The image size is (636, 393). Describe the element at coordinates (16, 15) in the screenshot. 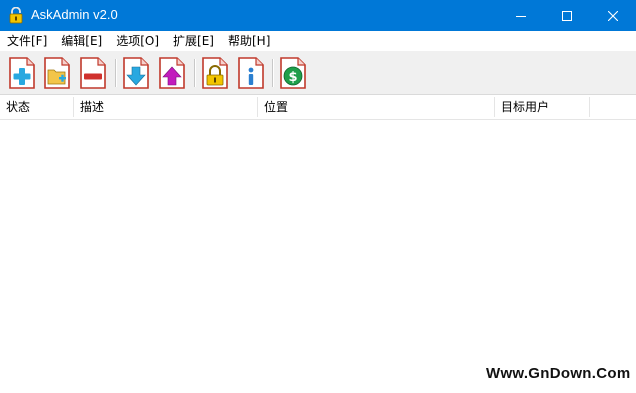

I see `app-lock-icon` at that location.